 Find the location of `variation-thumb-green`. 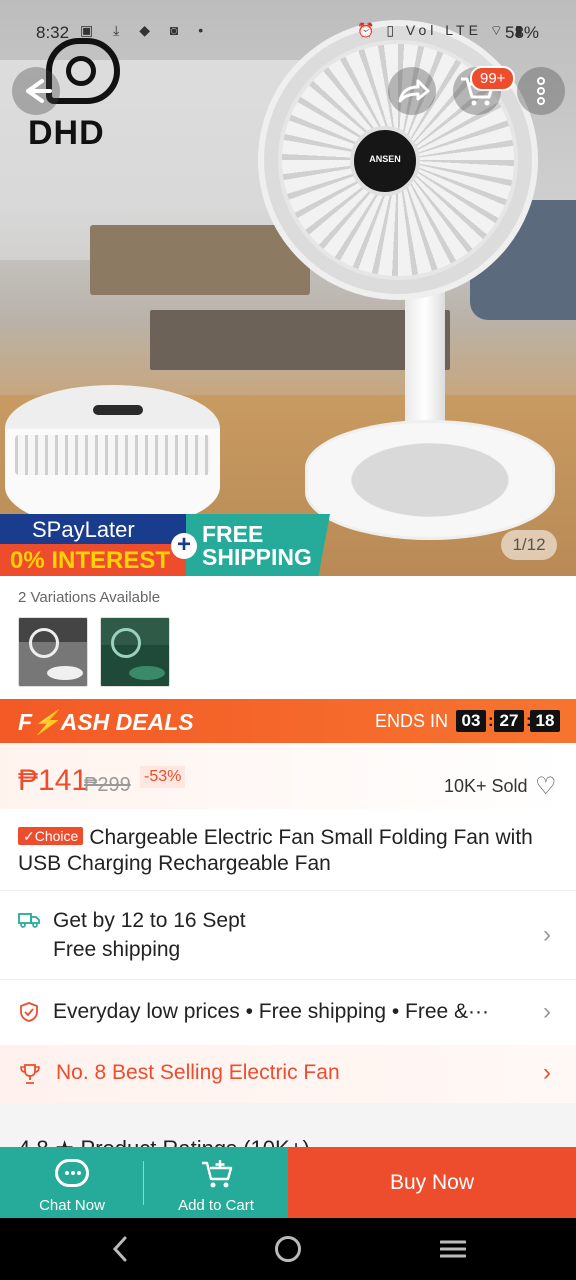

variation-thumb-green is located at coordinates (135, 652).